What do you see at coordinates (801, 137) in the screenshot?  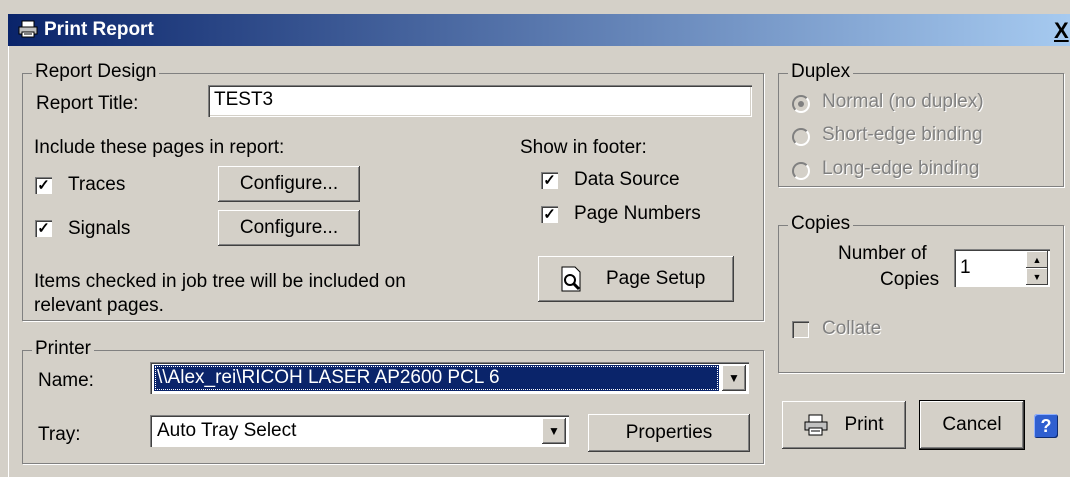 I see `duplex-short-edge-radio` at bounding box center [801, 137].